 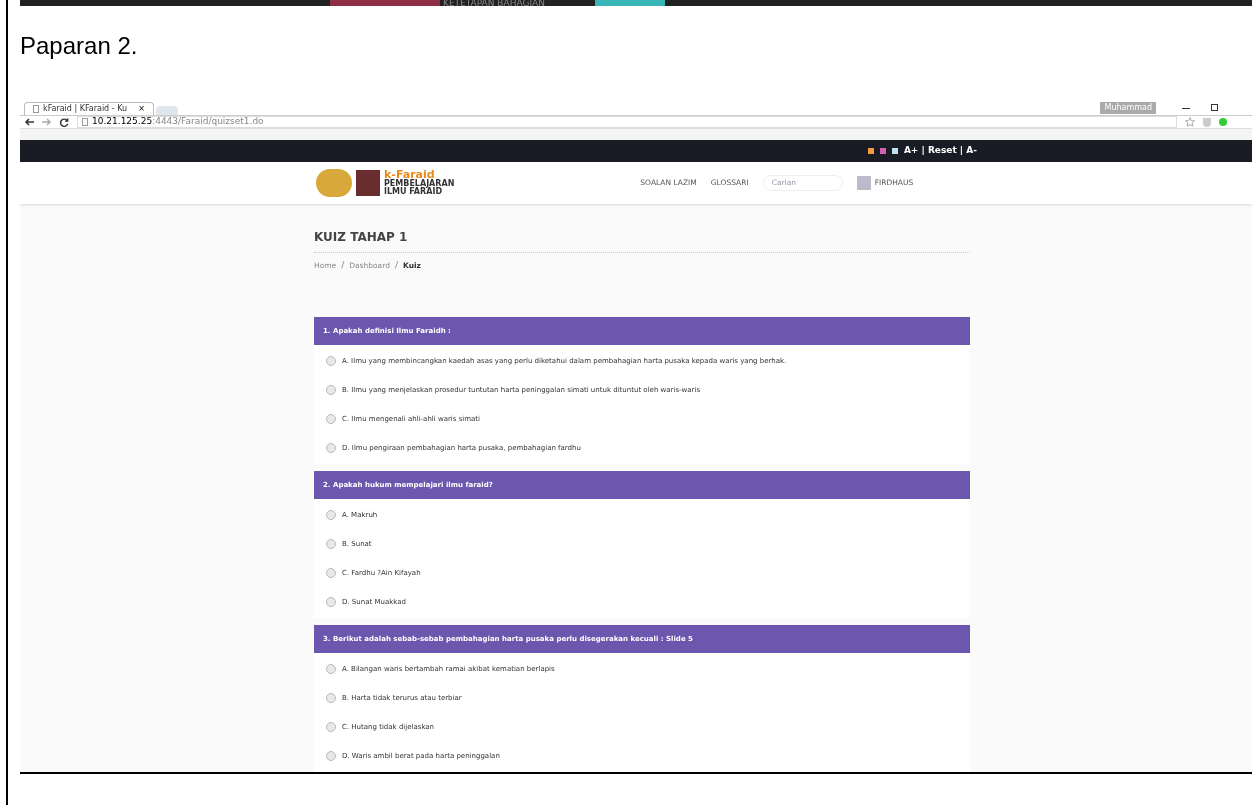 What do you see at coordinates (413, 192) in the screenshot?
I see `logo-subtitle: ILMU FARAID` at bounding box center [413, 192].